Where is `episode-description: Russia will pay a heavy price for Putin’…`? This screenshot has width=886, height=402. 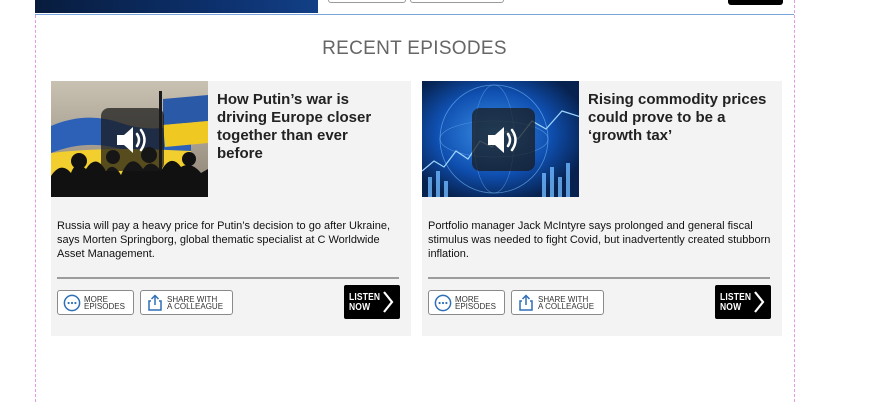
episode-description: Russia will pay a heavy price for Putin’… is located at coordinates (224, 240).